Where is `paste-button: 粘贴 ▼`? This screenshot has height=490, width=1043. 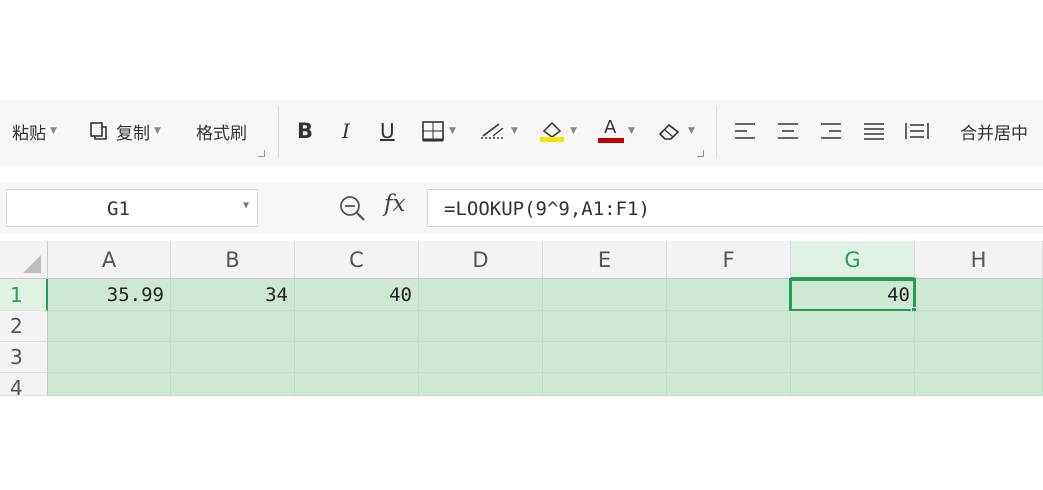
paste-button: 粘贴 ▼ is located at coordinates (34, 131).